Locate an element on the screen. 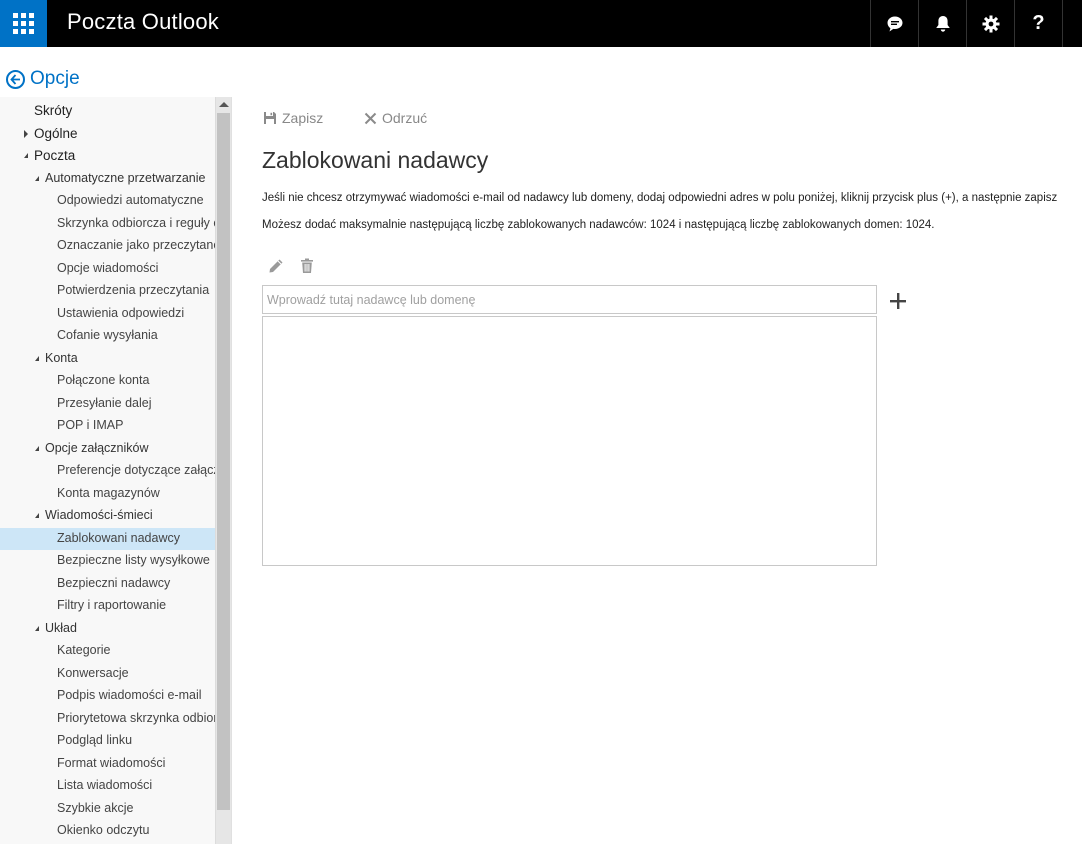 The image size is (1082, 844). edit-button is located at coordinates (276, 266).